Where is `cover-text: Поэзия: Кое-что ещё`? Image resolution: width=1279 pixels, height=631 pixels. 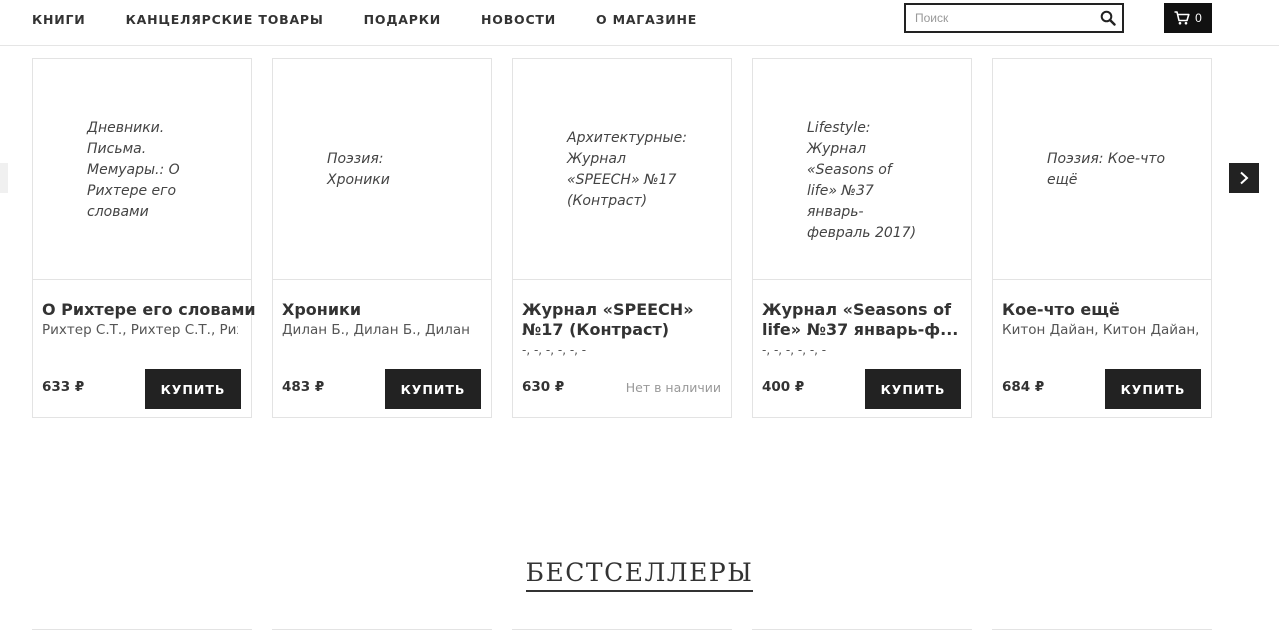 cover-text: Поэзия: Кое-что ещё is located at coordinates (1106, 169).